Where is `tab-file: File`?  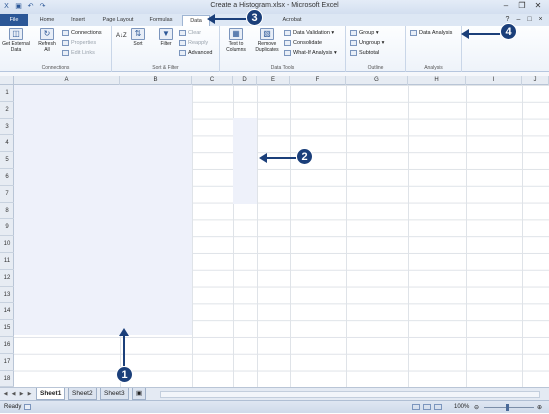
tab-file: File is located at coordinates (14, 20).